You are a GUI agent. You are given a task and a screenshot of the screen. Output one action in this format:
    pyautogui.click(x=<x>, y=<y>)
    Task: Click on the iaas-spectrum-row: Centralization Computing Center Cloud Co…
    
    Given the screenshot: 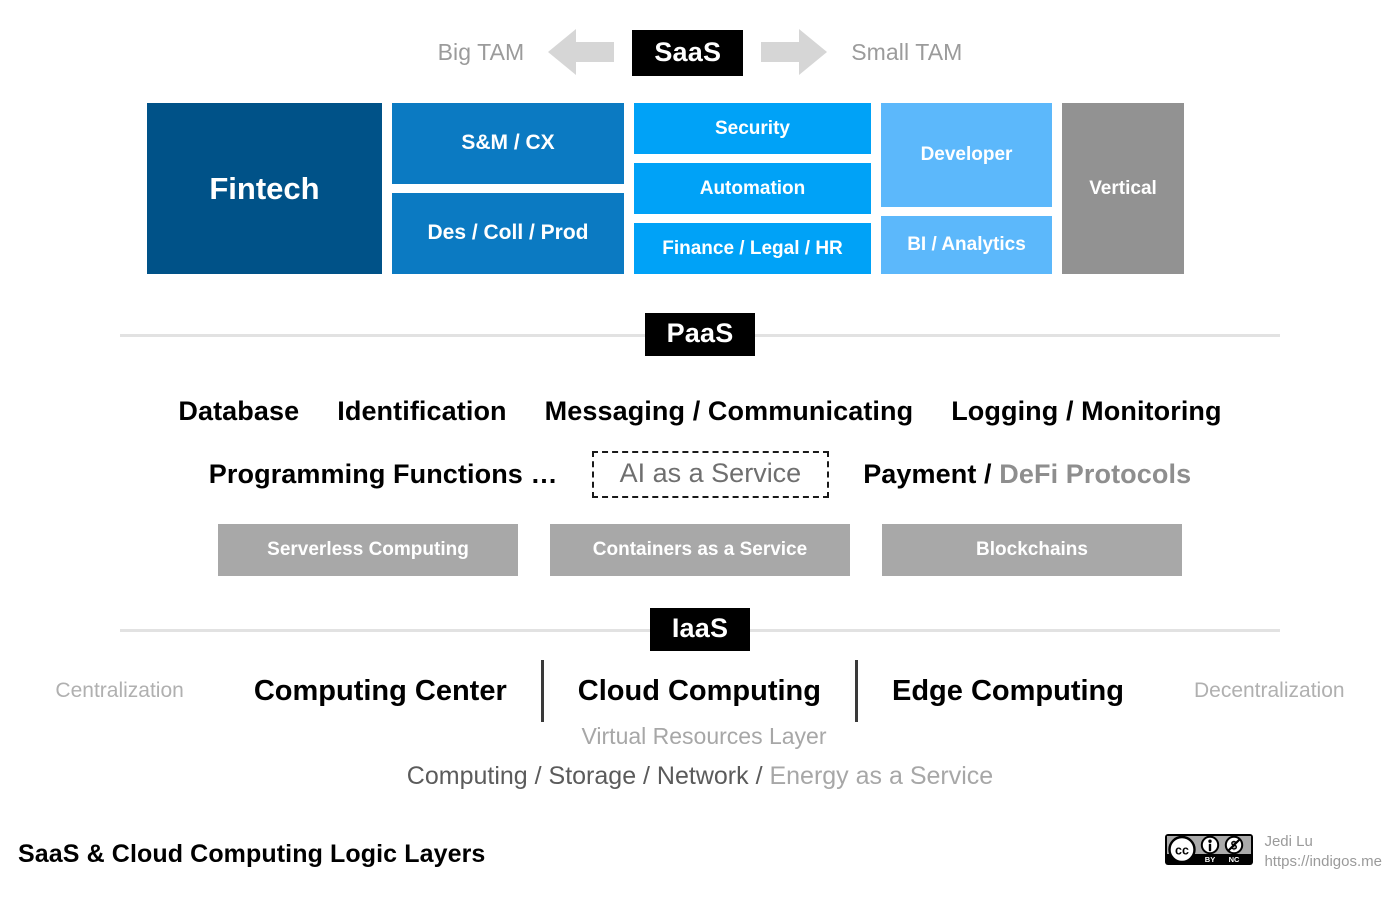 What is the action you would take?
    pyautogui.click(x=700, y=691)
    